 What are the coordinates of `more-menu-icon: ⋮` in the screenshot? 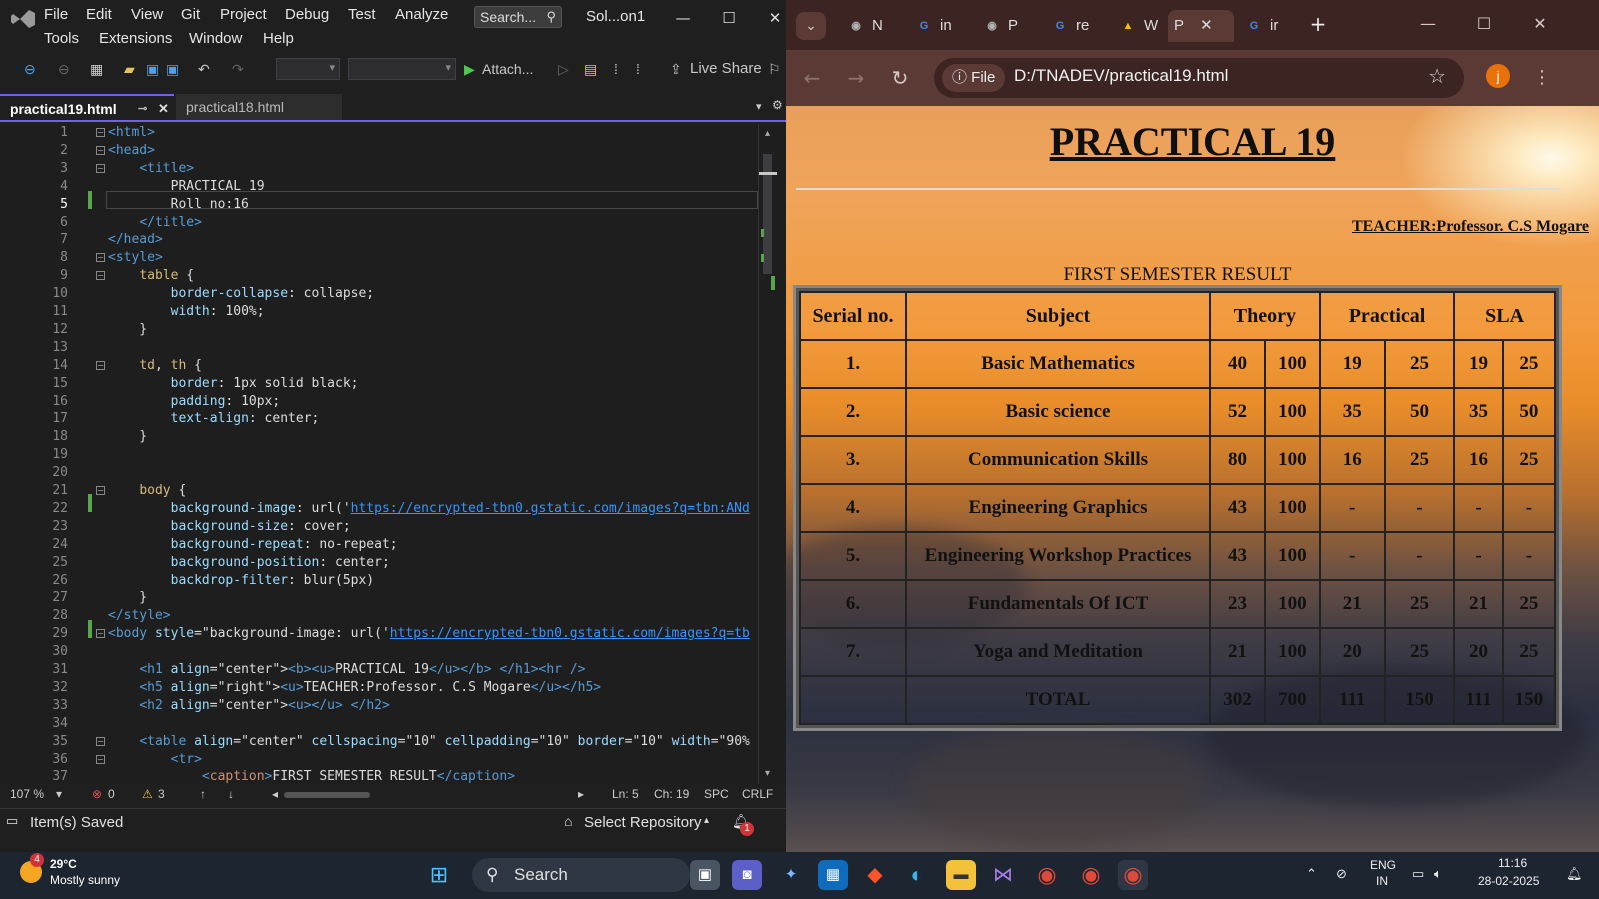 It's located at (1542, 78).